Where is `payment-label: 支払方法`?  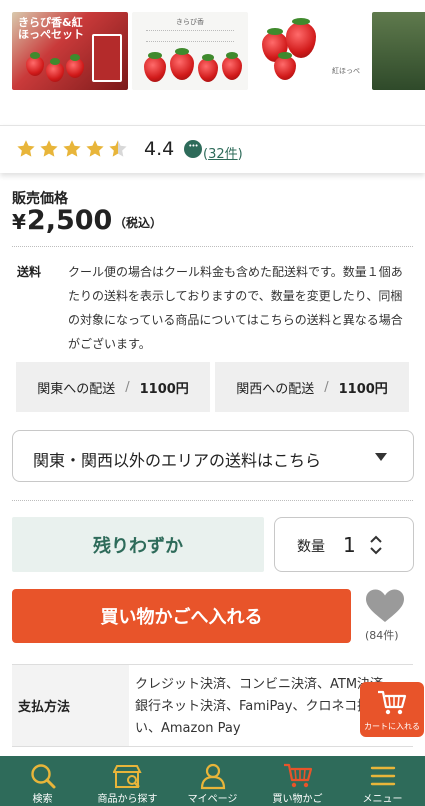
payment-label: 支払方法 is located at coordinates (70, 705).